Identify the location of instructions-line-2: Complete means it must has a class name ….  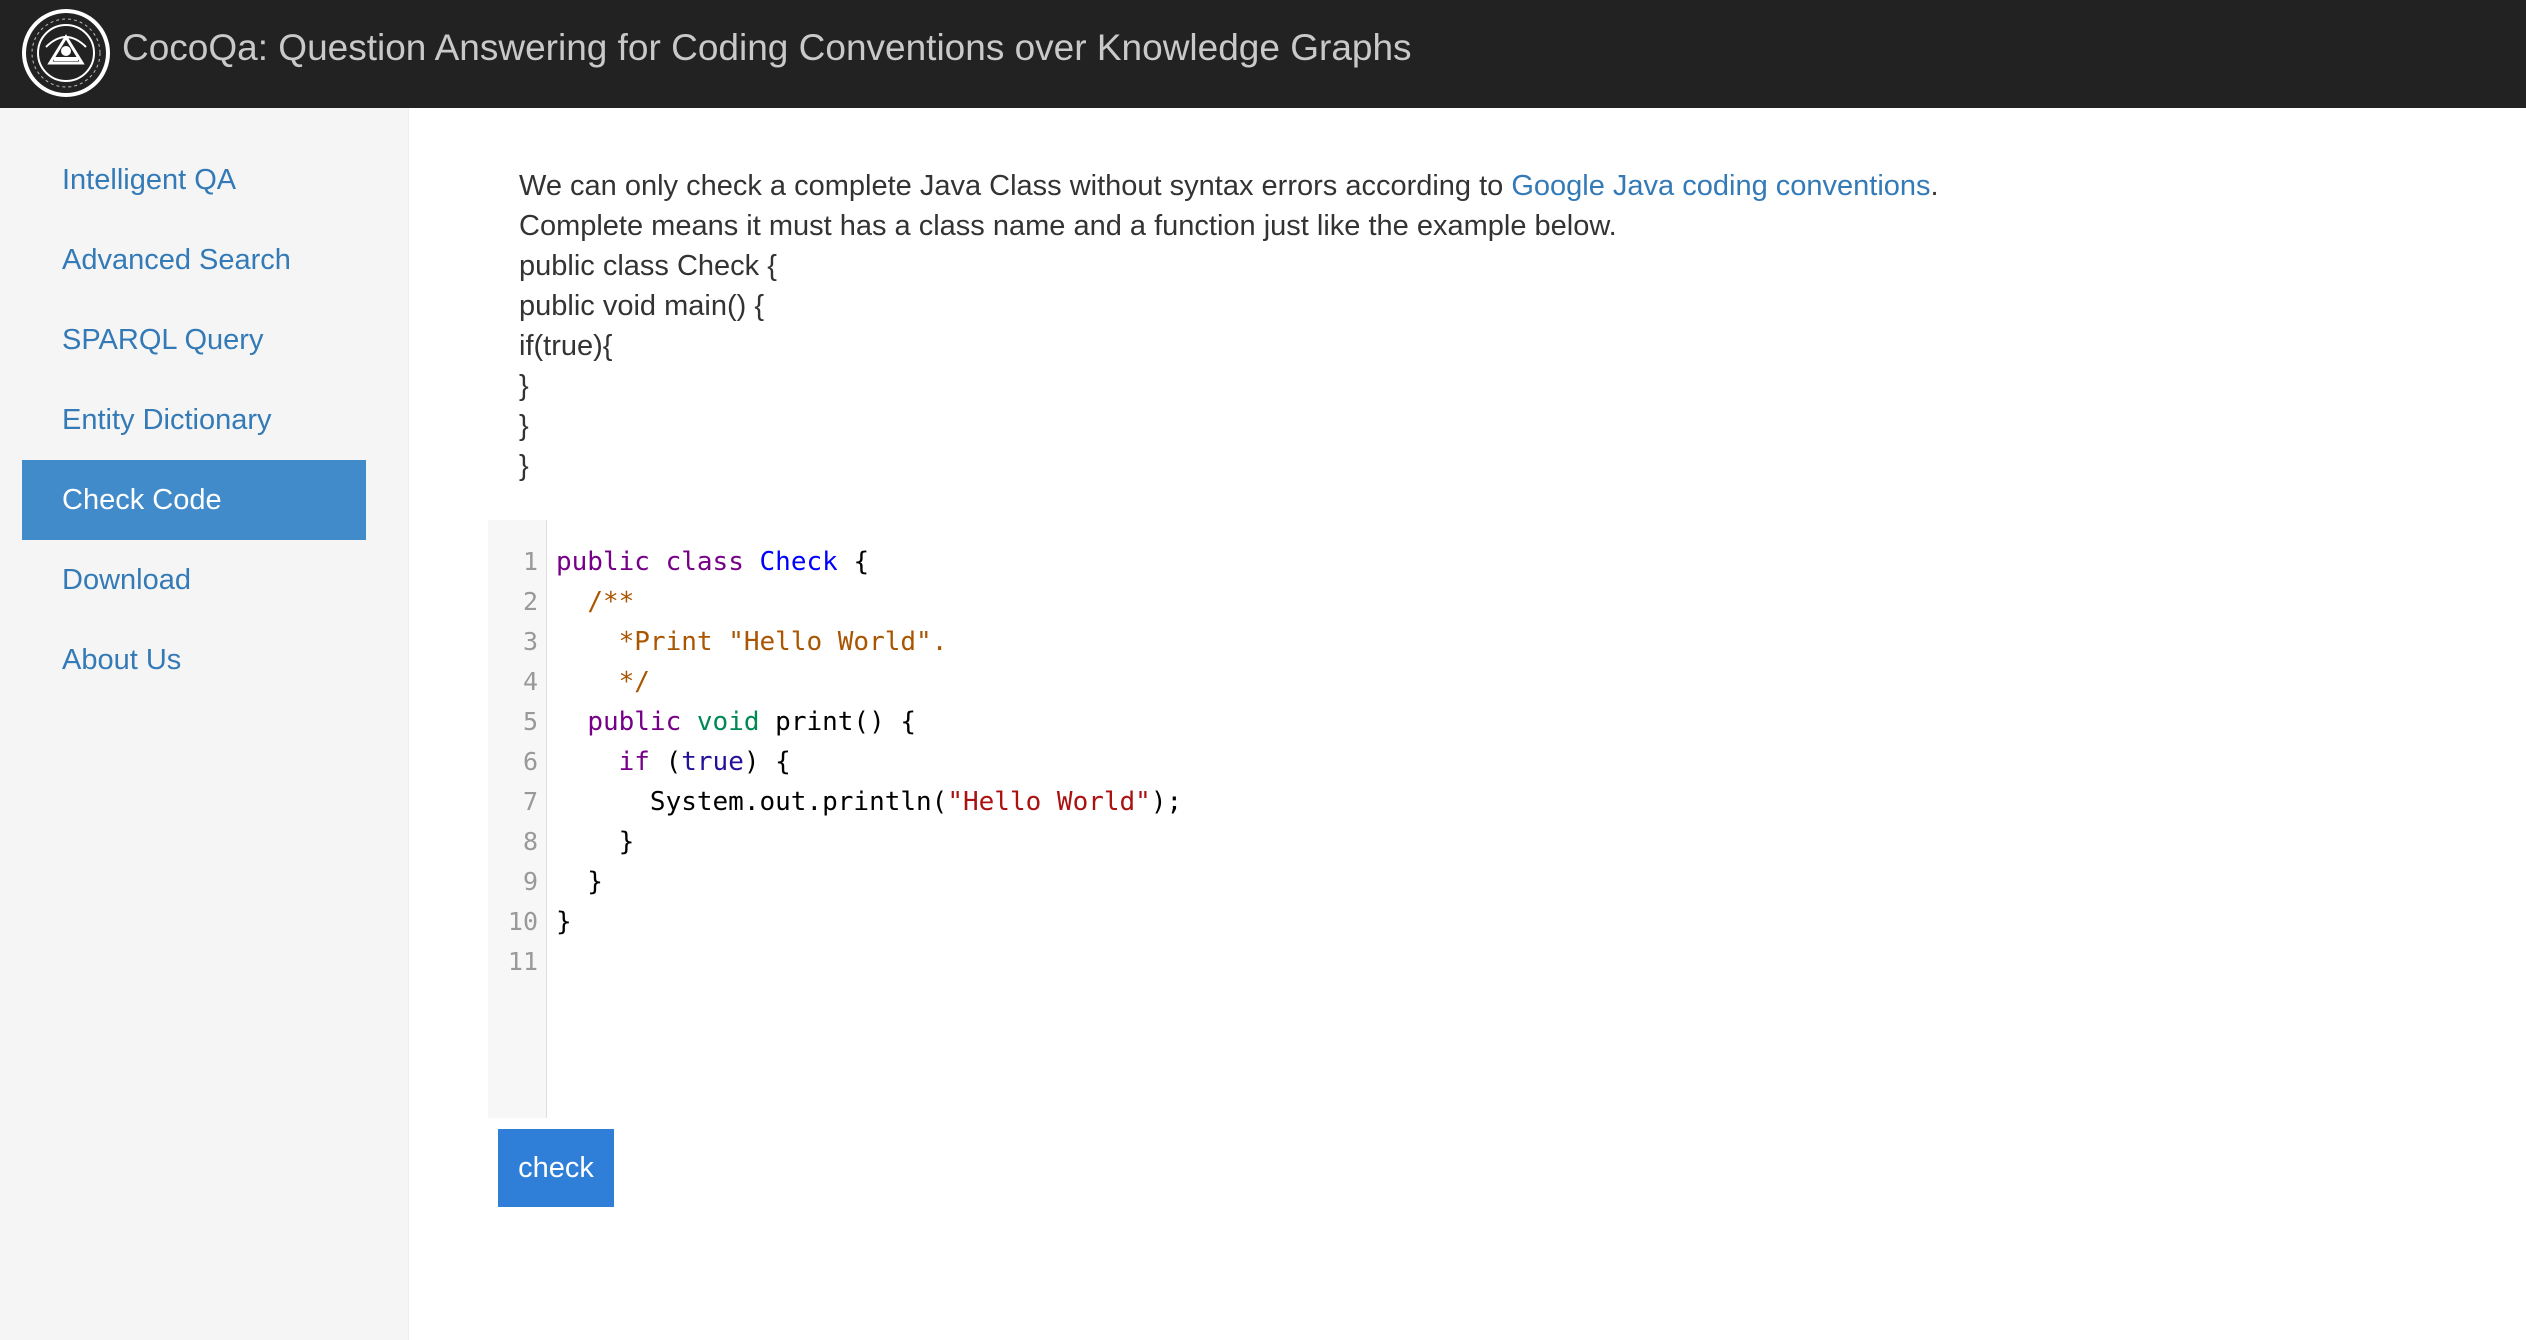
(1068, 226).